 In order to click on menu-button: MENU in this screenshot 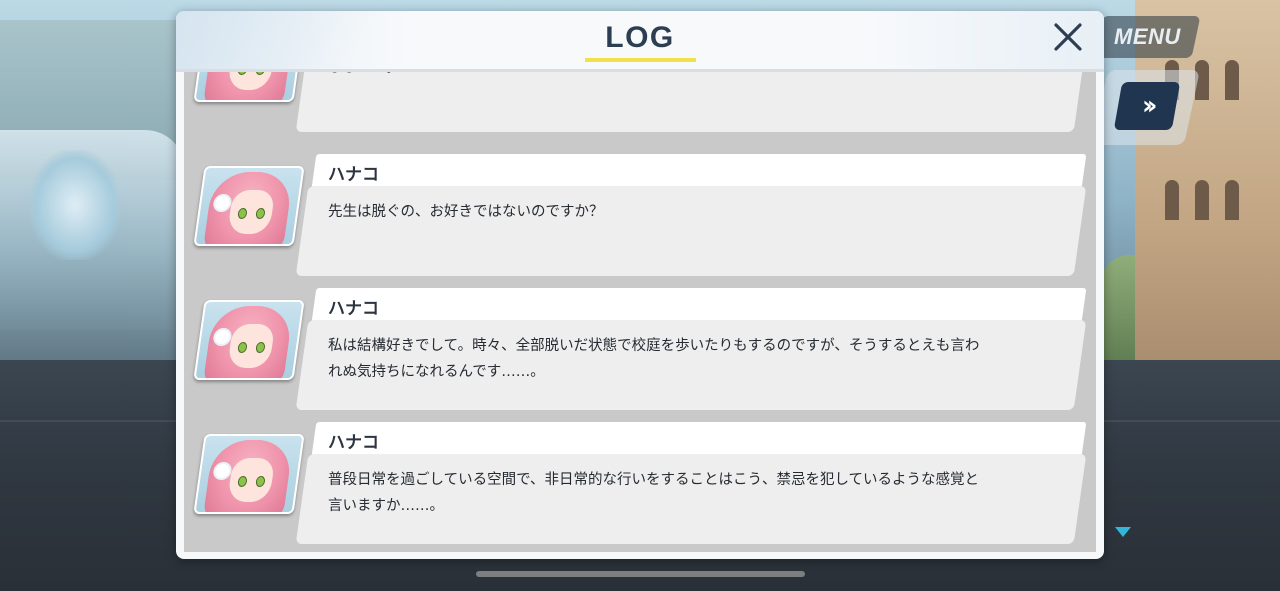, I will do `click(1147, 37)`.